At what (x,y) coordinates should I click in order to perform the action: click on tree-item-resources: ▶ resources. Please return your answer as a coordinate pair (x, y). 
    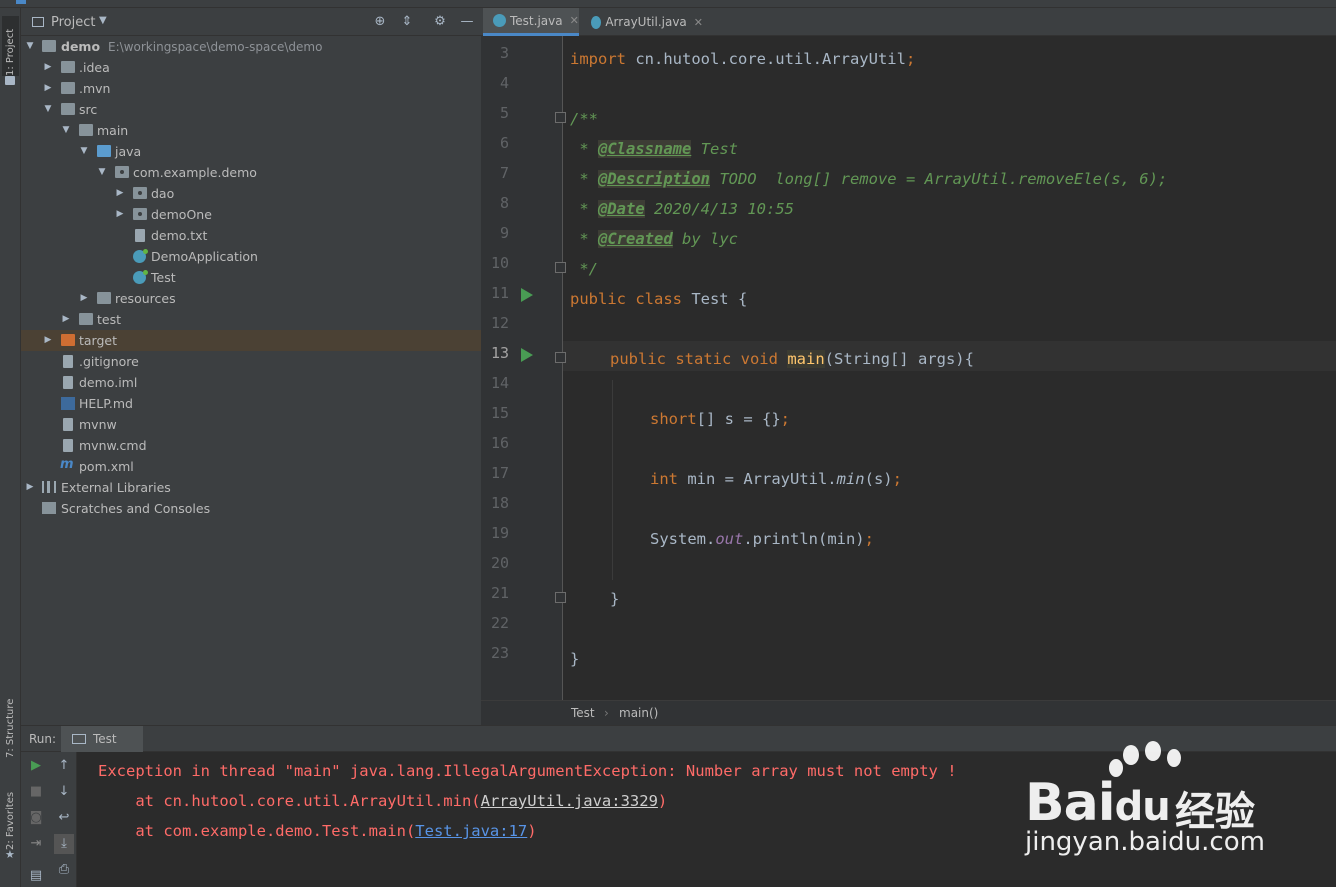
    Looking at the image, I should click on (251, 298).